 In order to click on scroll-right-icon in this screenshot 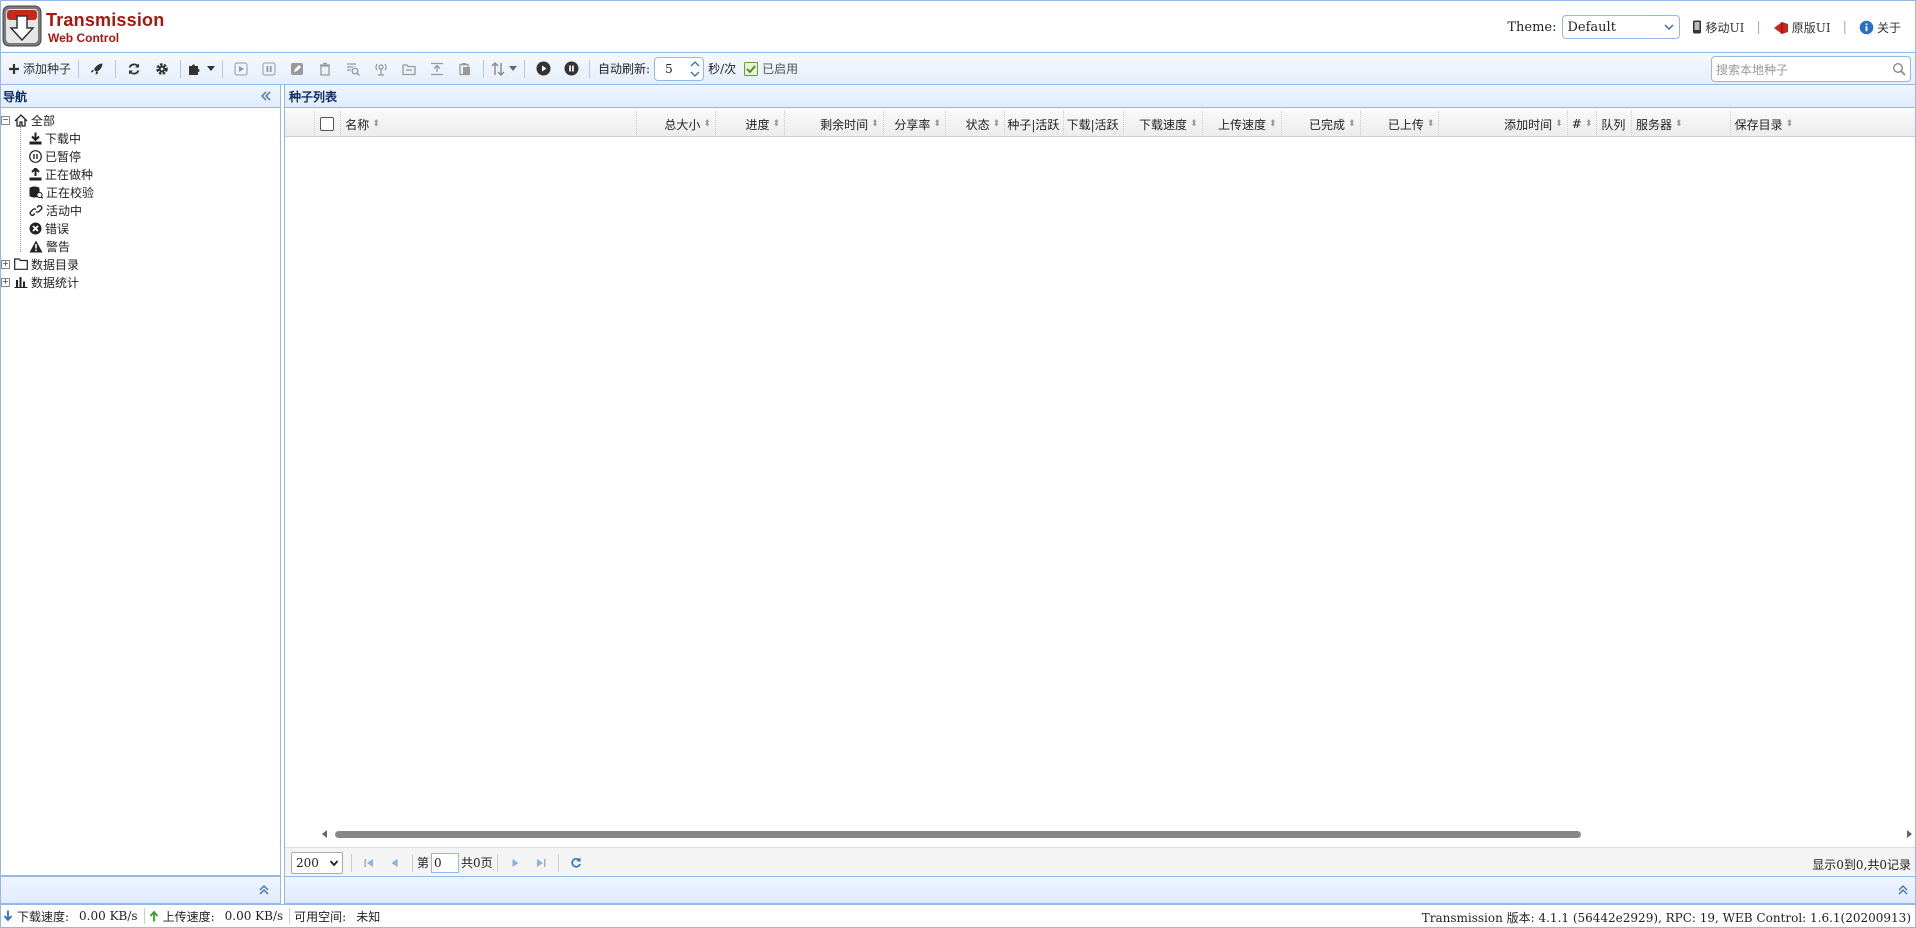, I will do `click(1909, 834)`.